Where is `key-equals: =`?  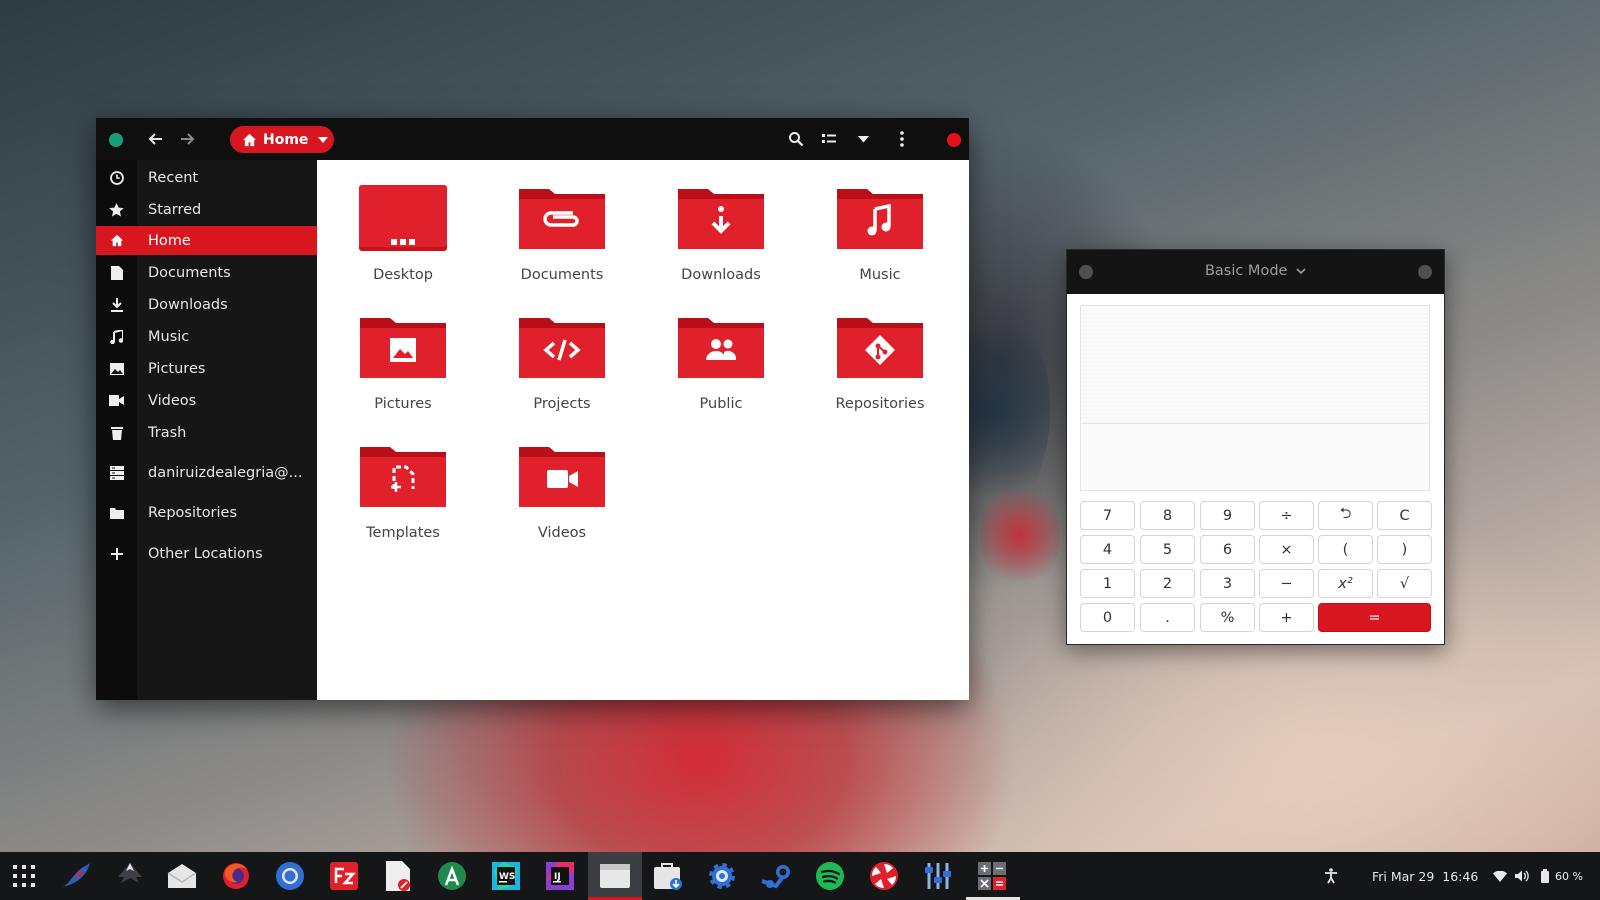 key-equals: = is located at coordinates (1374, 617).